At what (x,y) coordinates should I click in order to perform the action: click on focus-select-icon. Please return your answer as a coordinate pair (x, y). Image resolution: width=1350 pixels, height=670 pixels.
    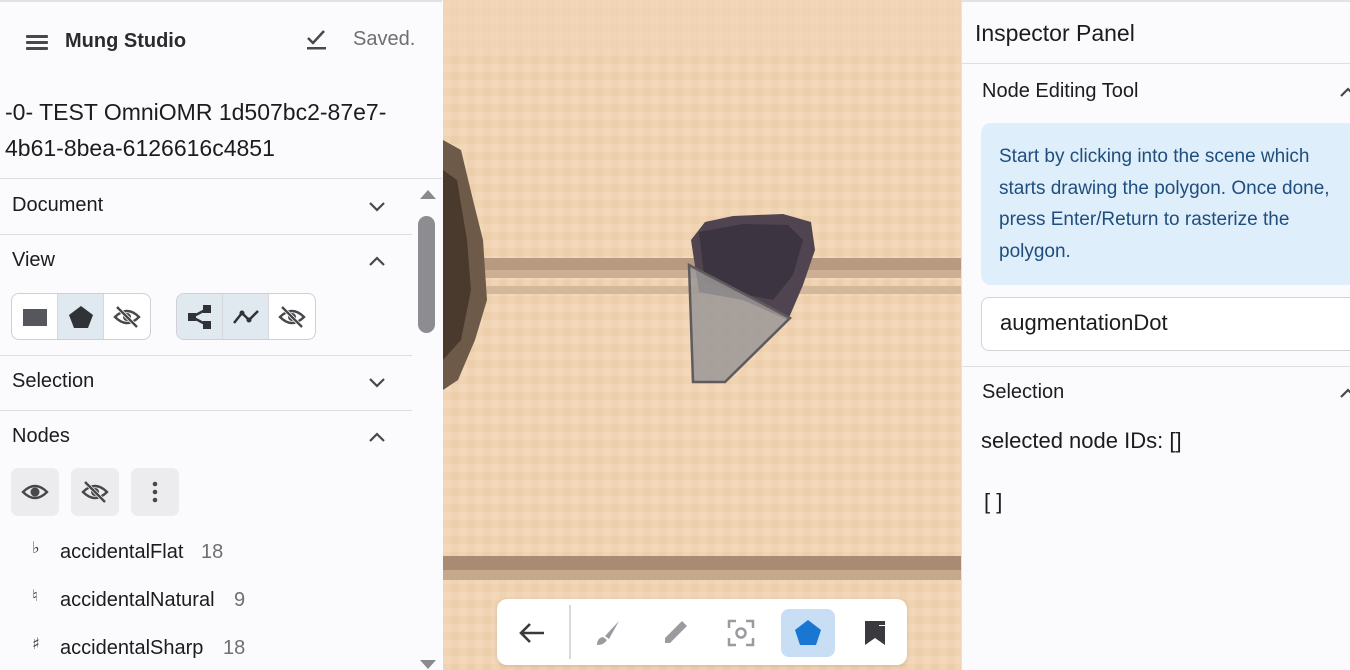
    Looking at the image, I should click on (741, 633).